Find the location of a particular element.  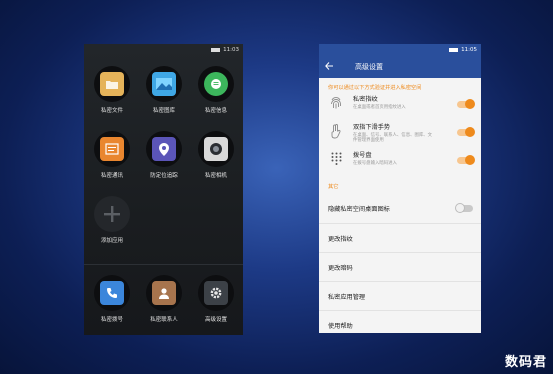

app-label: 私密联系人 is located at coordinates (164, 320).